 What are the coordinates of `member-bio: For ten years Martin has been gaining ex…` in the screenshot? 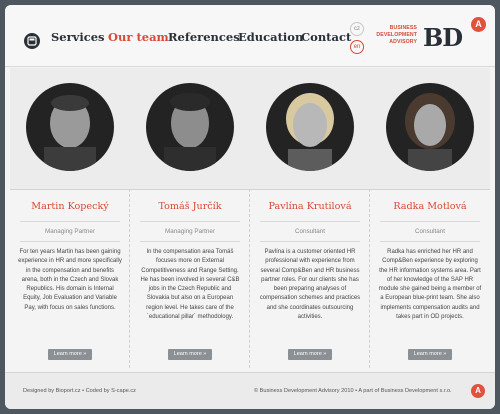 It's located at (70, 280).